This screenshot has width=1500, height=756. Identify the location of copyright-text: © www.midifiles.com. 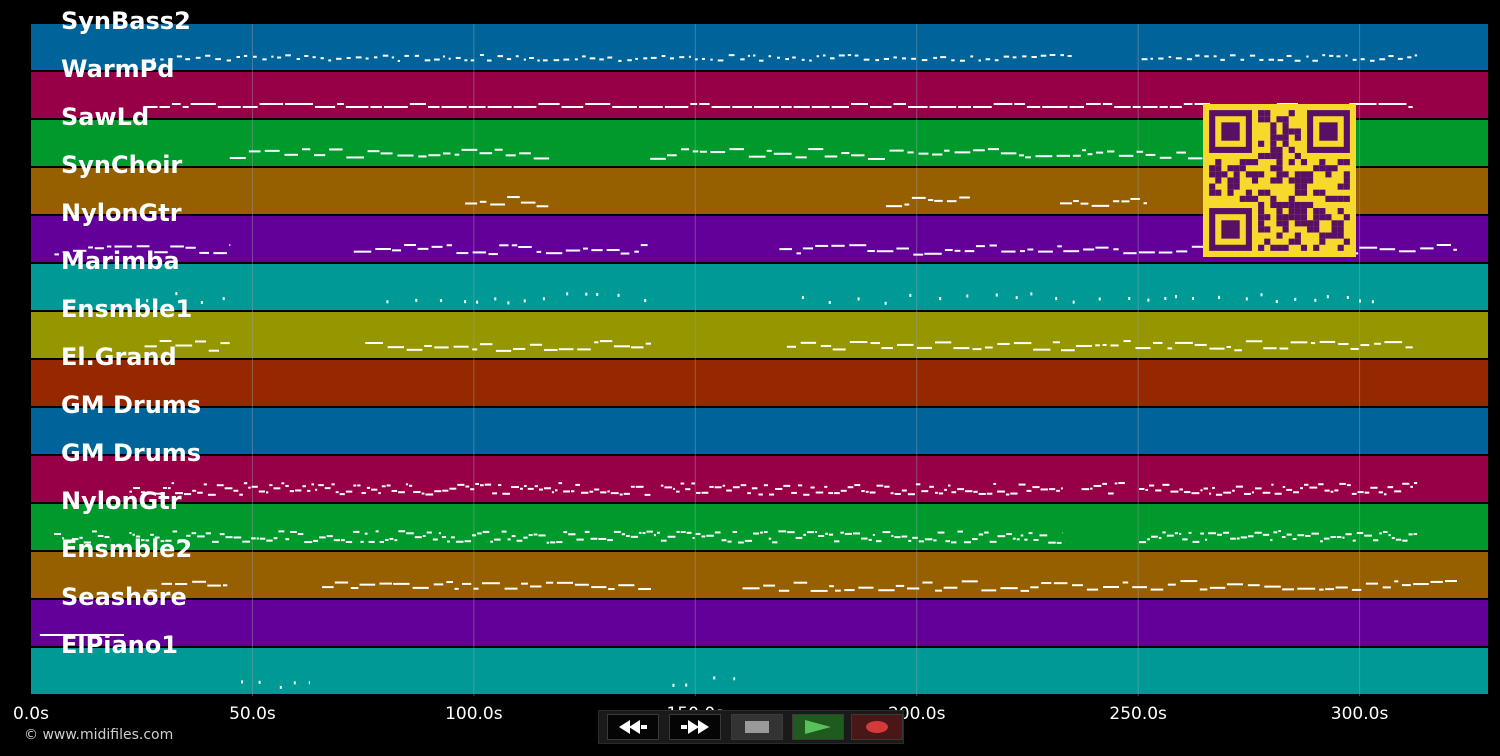
(99, 735).